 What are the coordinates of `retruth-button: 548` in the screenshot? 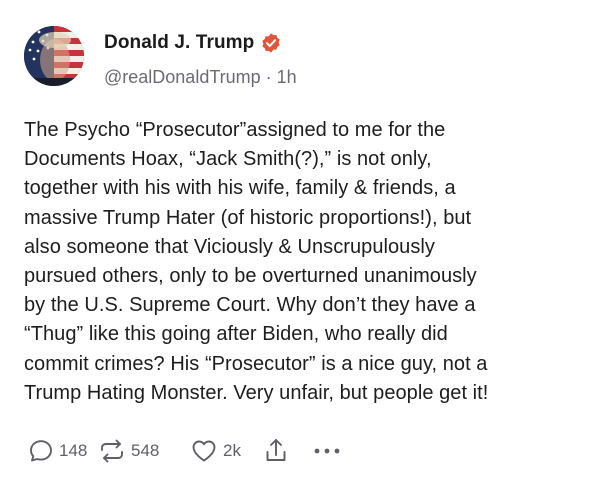 It's located at (144, 451).